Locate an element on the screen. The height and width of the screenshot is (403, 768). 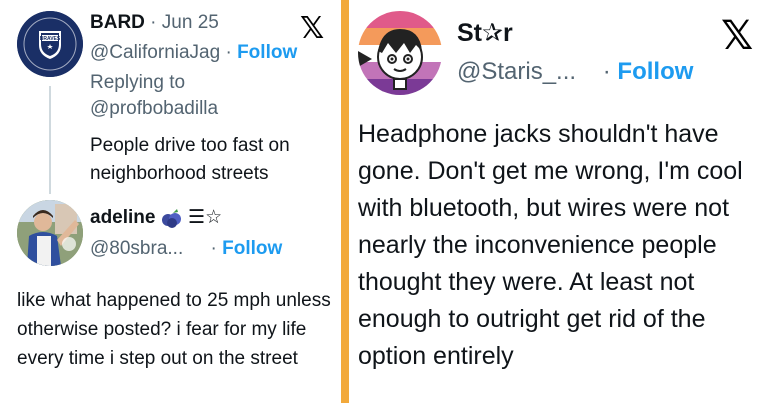
profile-illustration is located at coordinates (400, 53).